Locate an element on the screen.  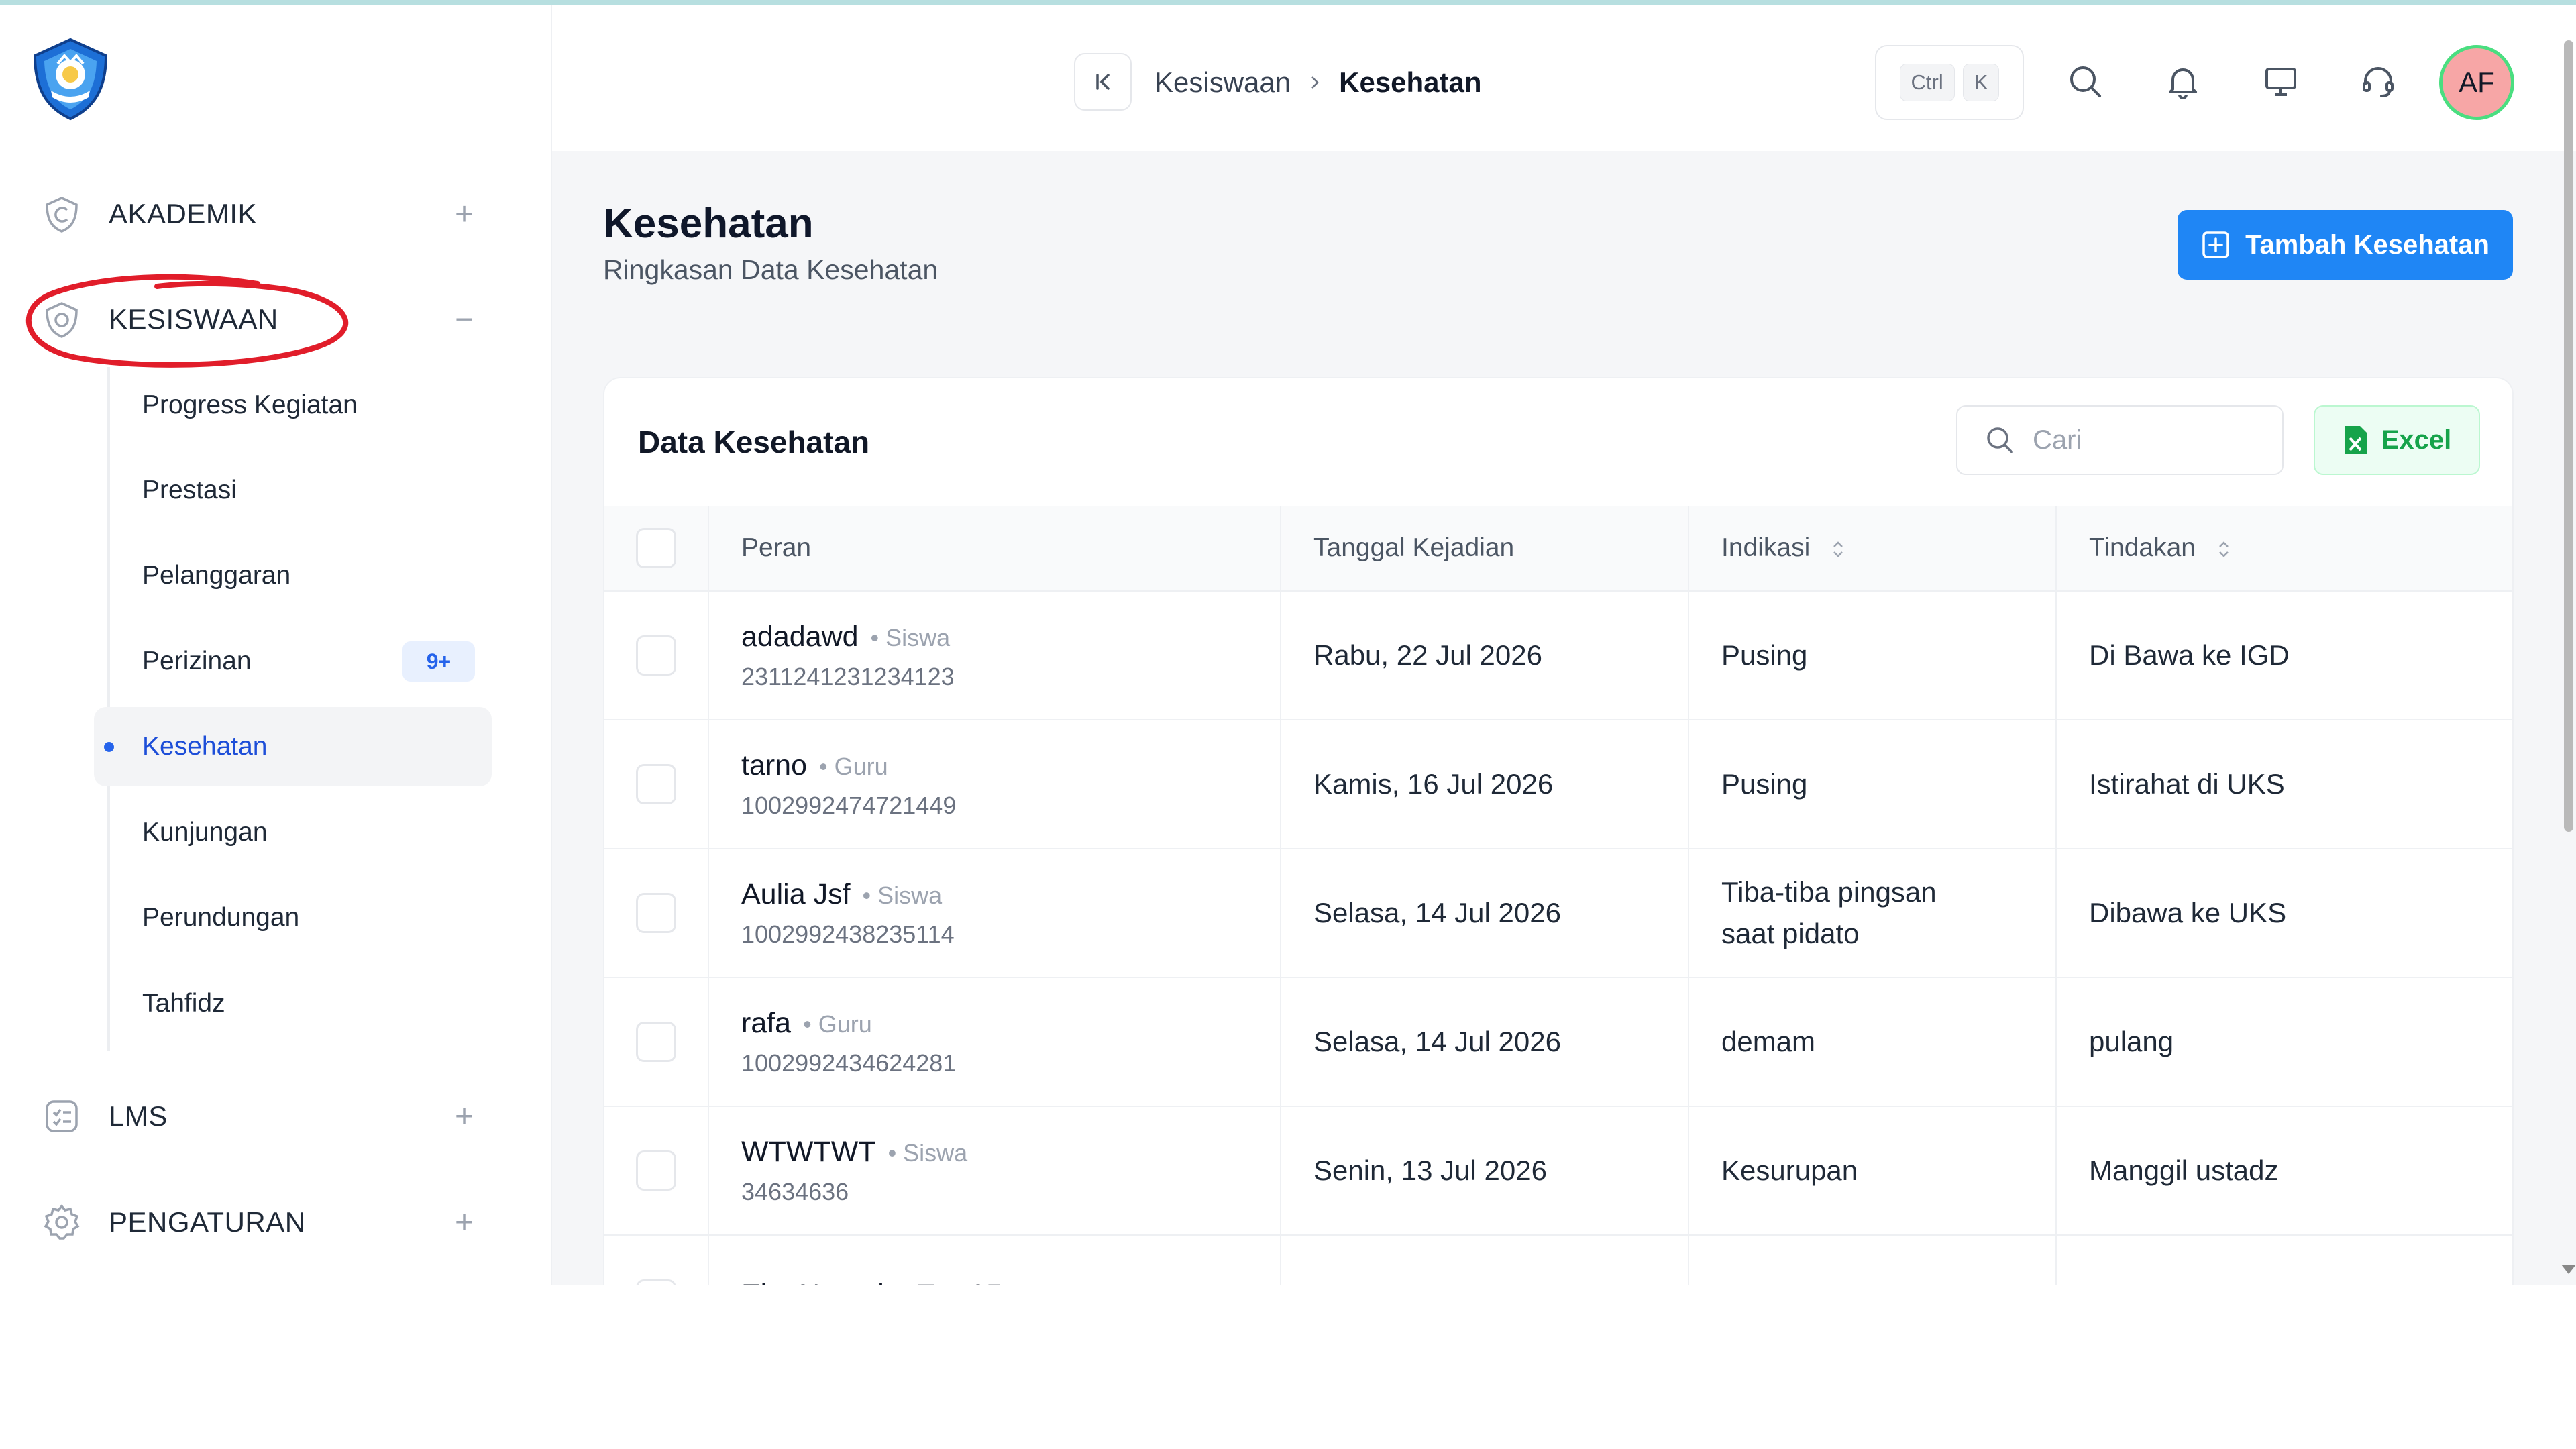
command-palette-shortcut: Ctrl K is located at coordinates (1949, 82).